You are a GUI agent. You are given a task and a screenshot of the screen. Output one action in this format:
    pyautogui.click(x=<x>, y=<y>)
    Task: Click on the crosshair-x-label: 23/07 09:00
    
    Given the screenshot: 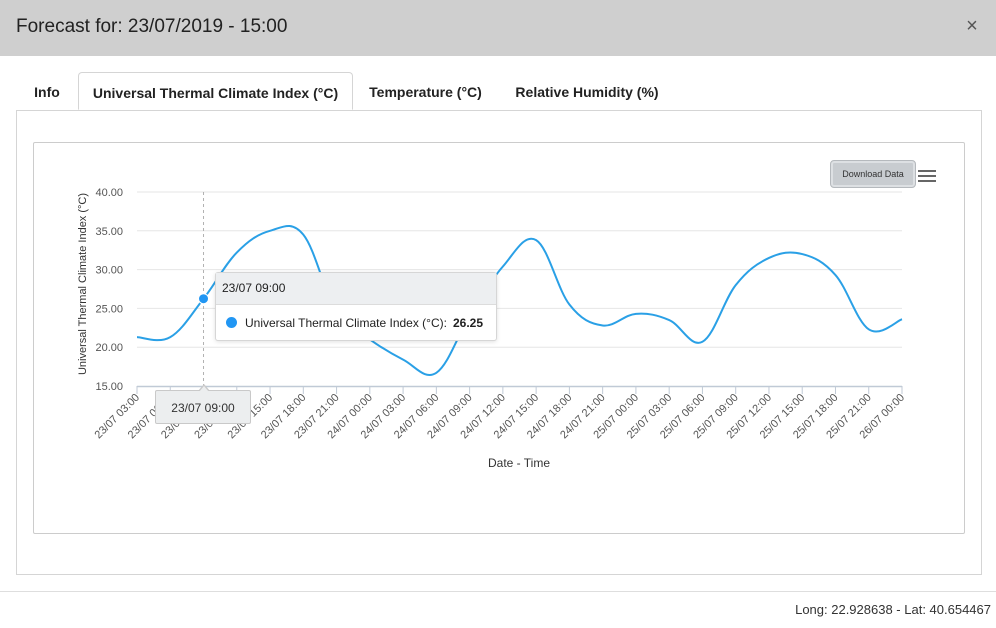 What is the action you would take?
    pyautogui.click(x=203, y=404)
    